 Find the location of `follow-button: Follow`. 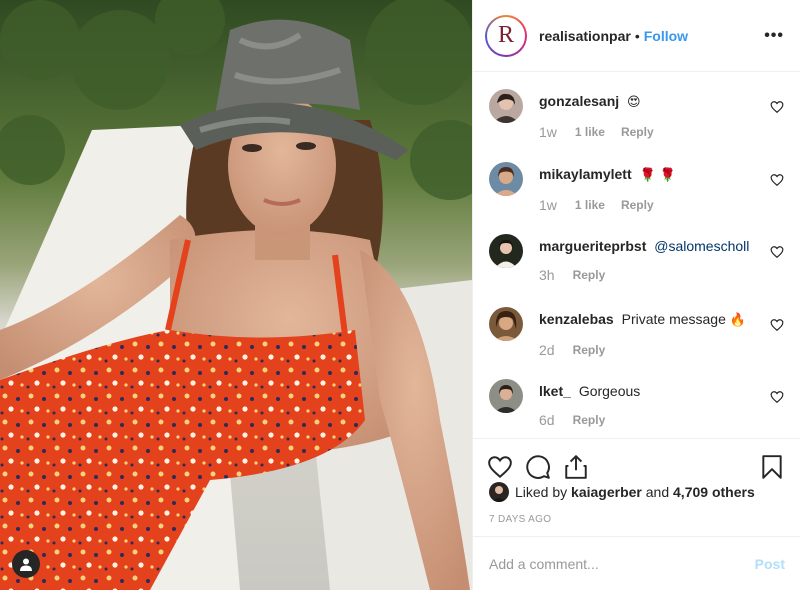

follow-button: Follow is located at coordinates (666, 36).